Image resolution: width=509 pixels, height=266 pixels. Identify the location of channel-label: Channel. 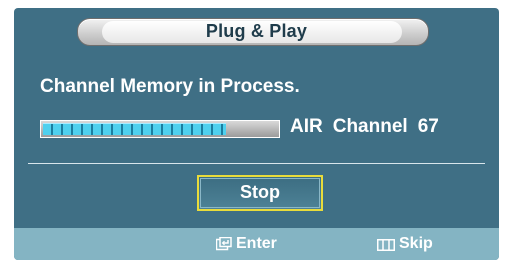
(370, 126).